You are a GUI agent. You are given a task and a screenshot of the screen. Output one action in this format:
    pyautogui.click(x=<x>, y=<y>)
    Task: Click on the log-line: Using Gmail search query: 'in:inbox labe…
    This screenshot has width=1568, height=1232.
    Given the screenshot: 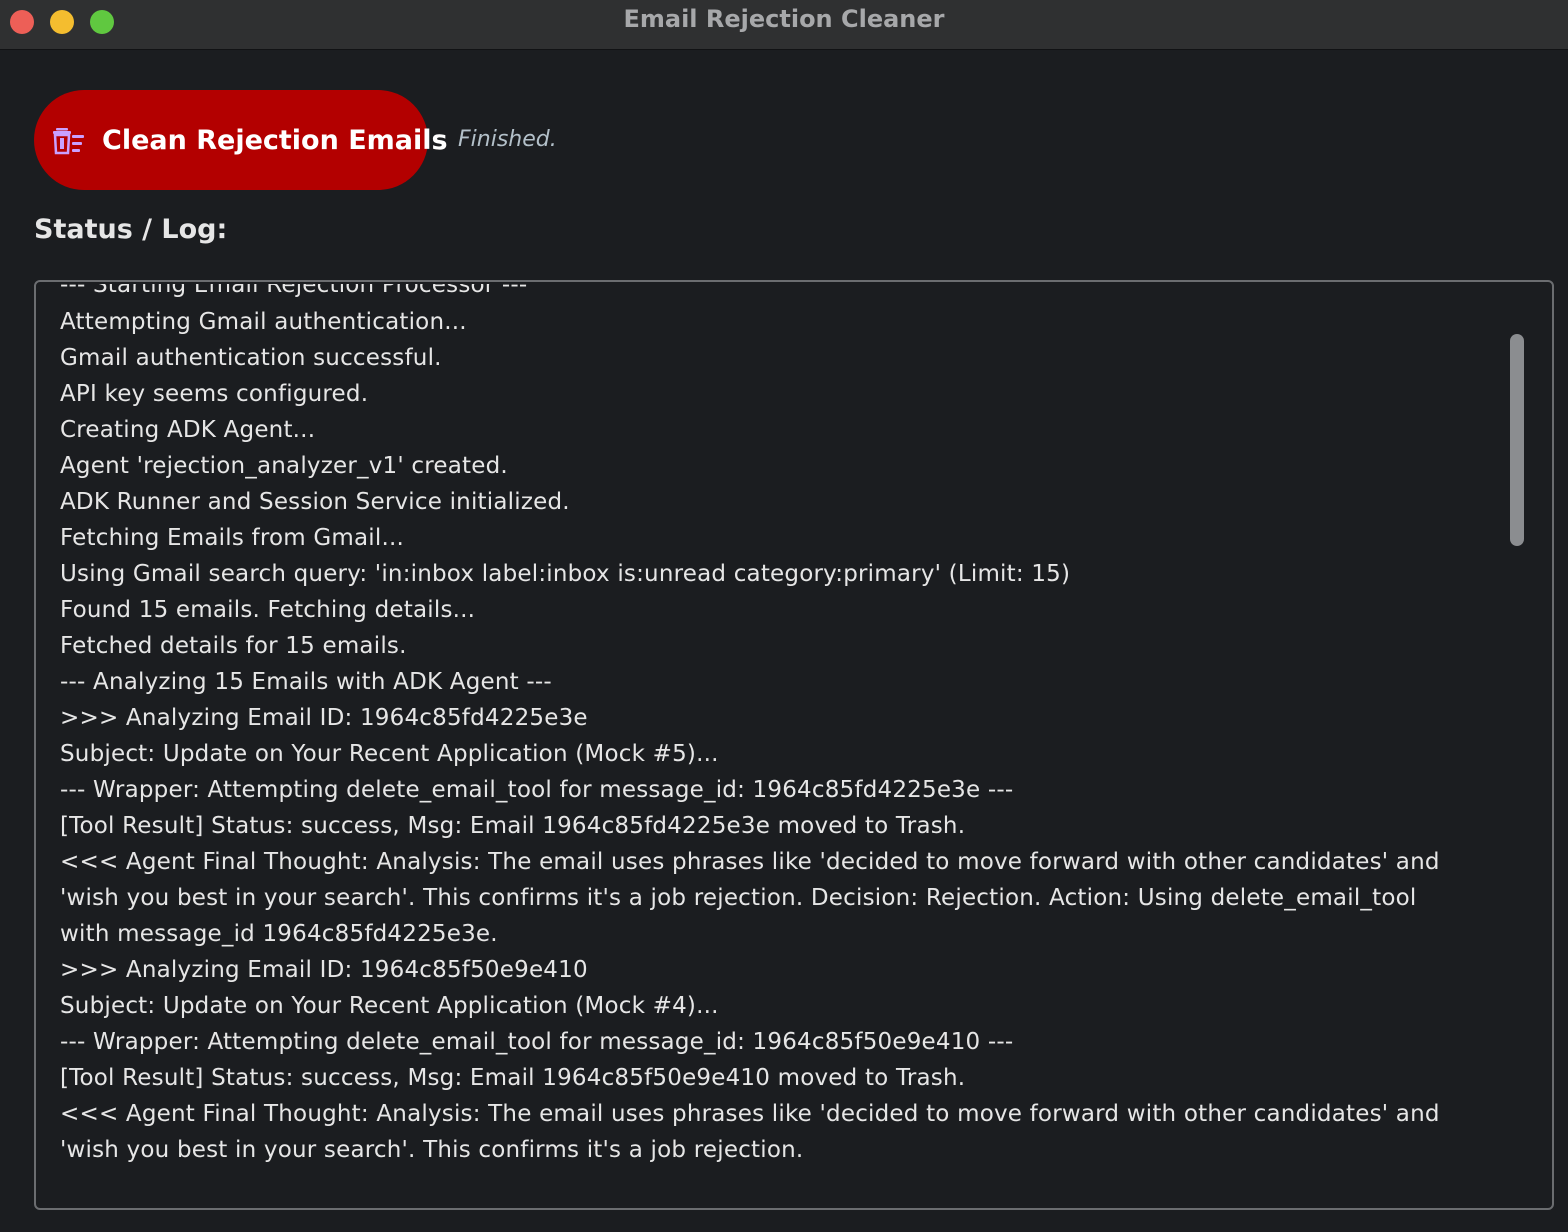 What is the action you would take?
    pyautogui.click(x=565, y=574)
    